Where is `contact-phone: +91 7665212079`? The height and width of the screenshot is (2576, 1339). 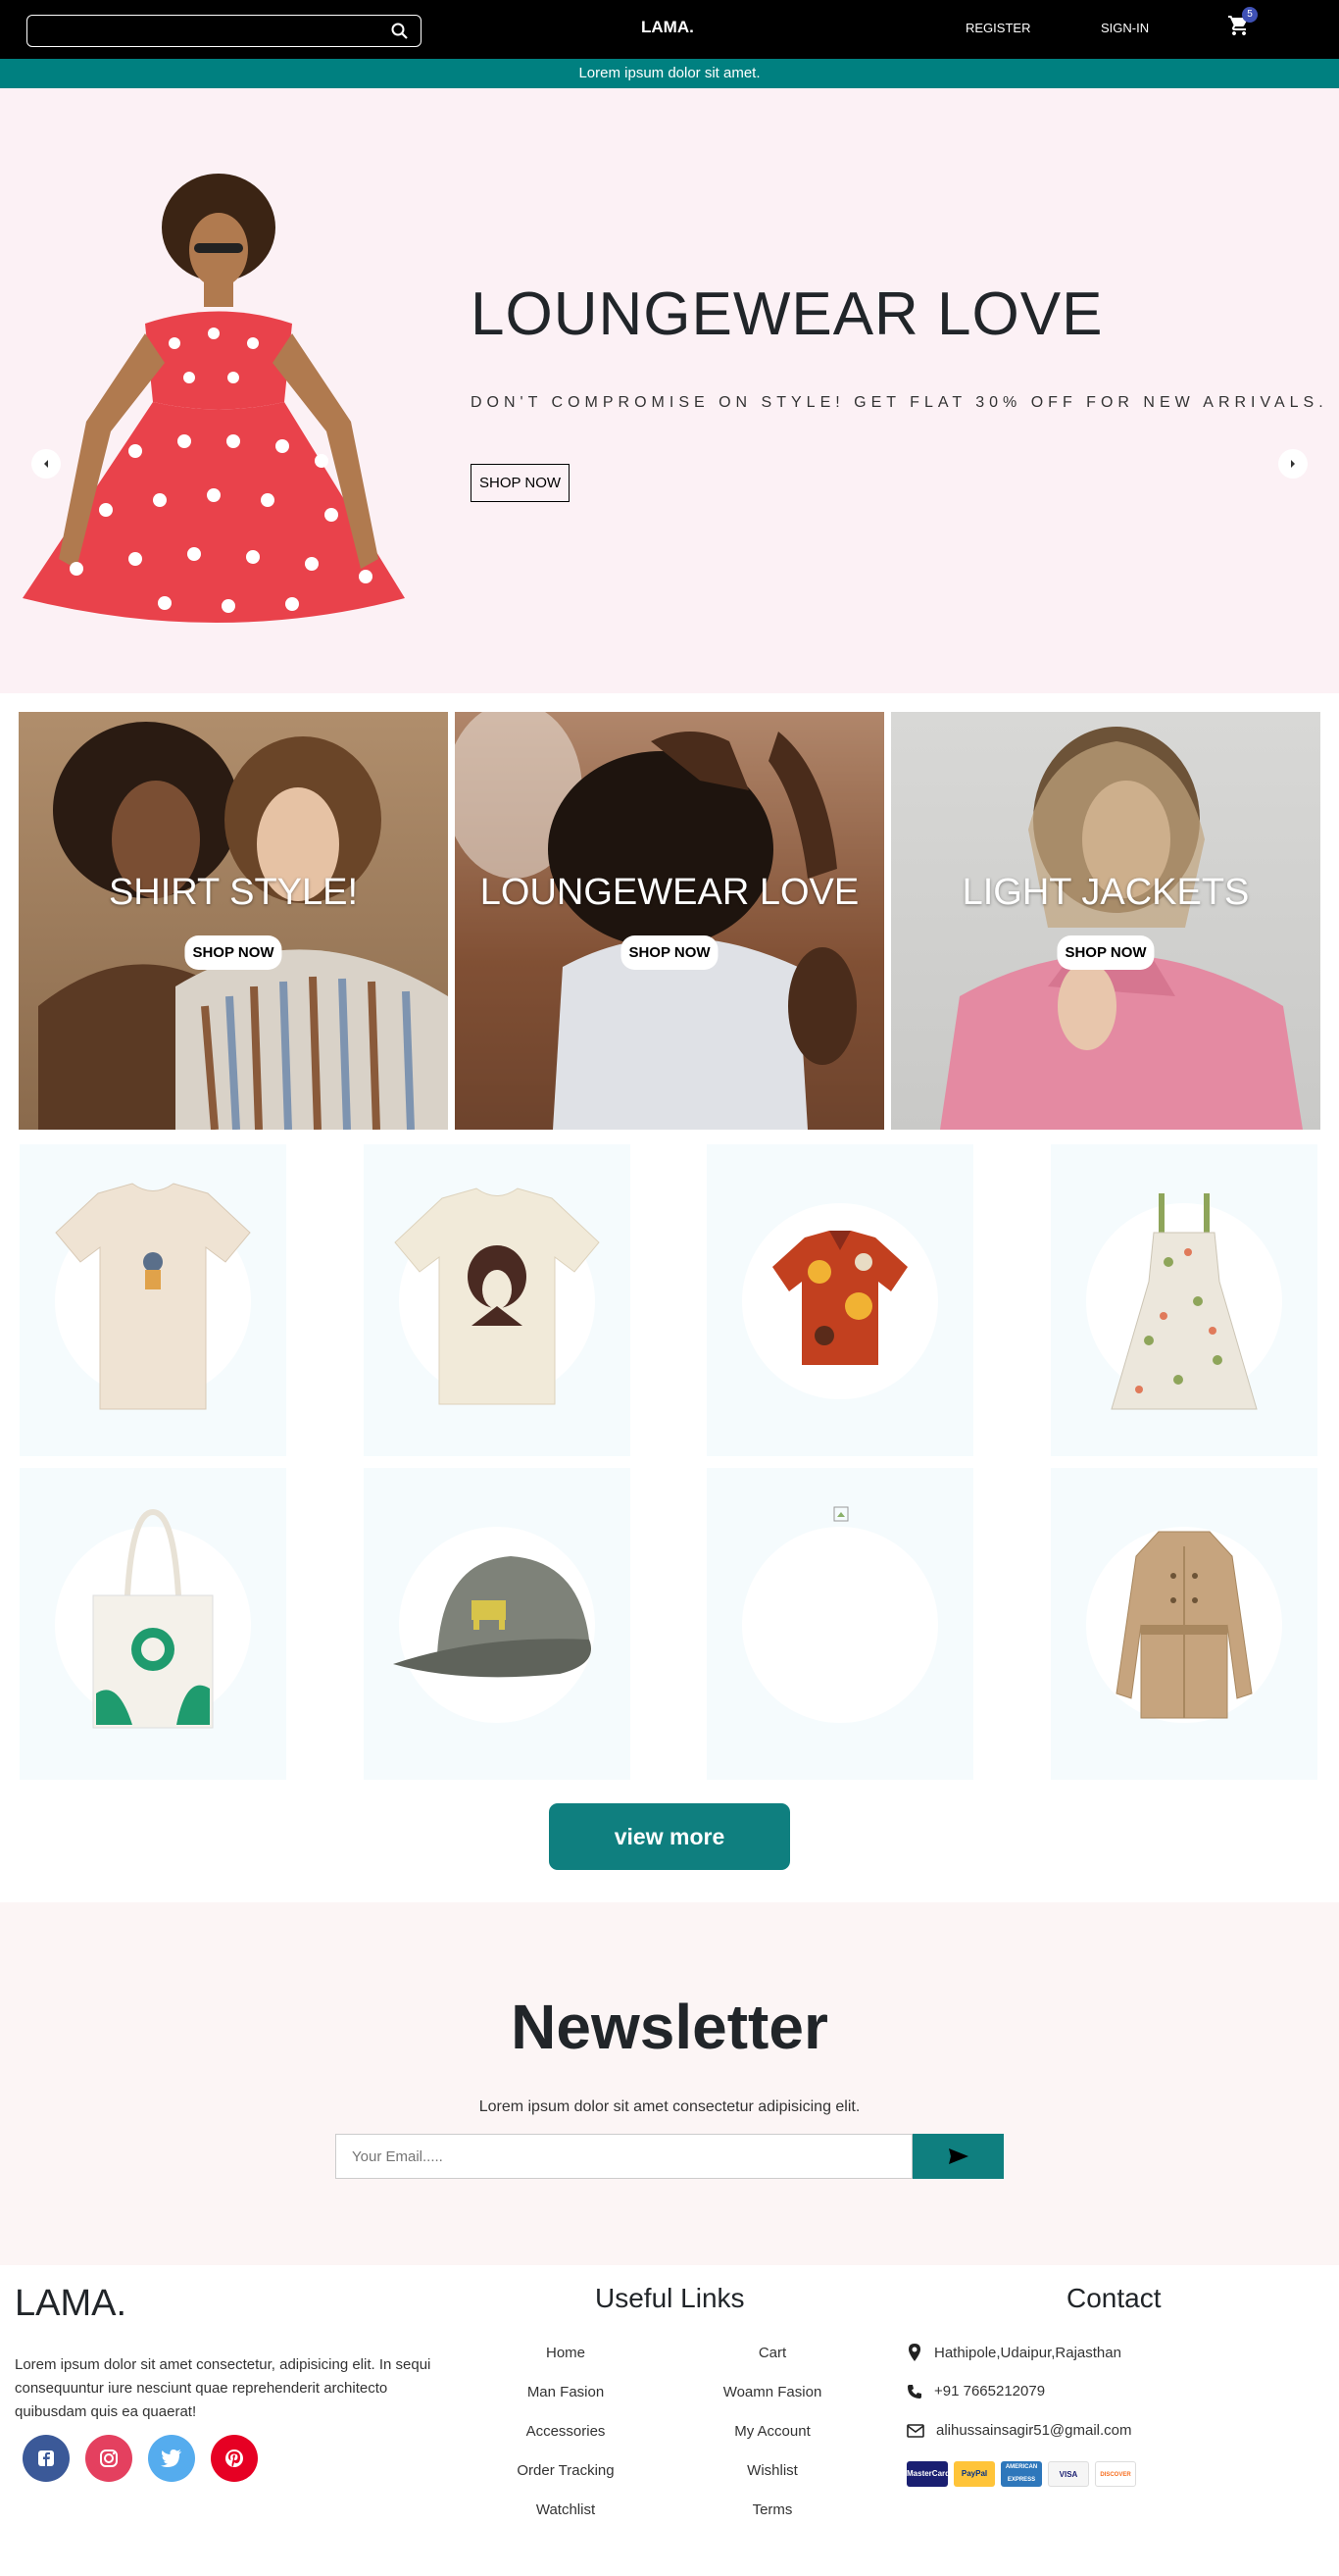 contact-phone: +91 7665212079 is located at coordinates (976, 2391).